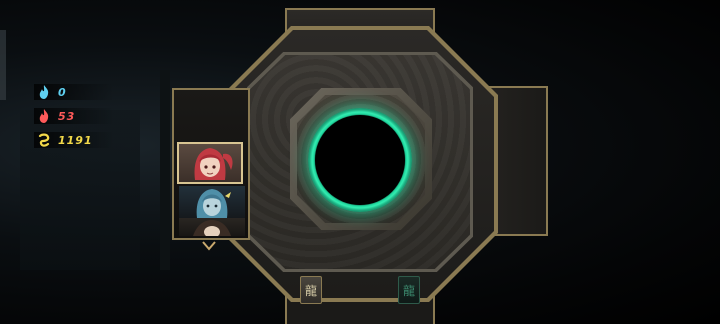  I want to click on portal-center, so click(360, 160).